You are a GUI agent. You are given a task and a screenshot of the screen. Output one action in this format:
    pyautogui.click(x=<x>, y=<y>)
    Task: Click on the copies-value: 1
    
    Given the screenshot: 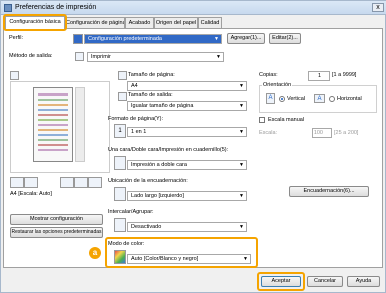 What is the action you would take?
    pyautogui.click(x=319, y=76)
    